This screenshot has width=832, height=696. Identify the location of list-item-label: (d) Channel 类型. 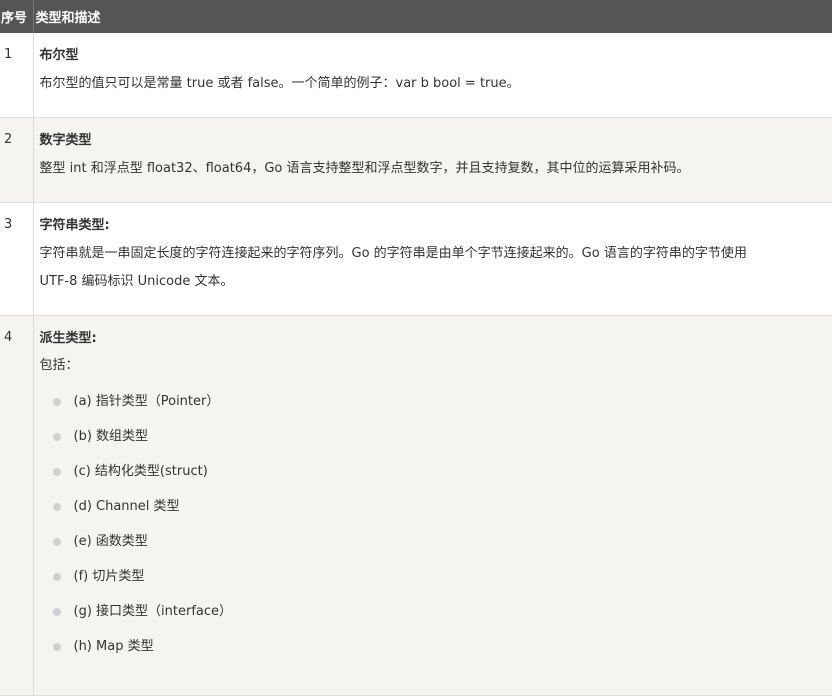
(126, 506).